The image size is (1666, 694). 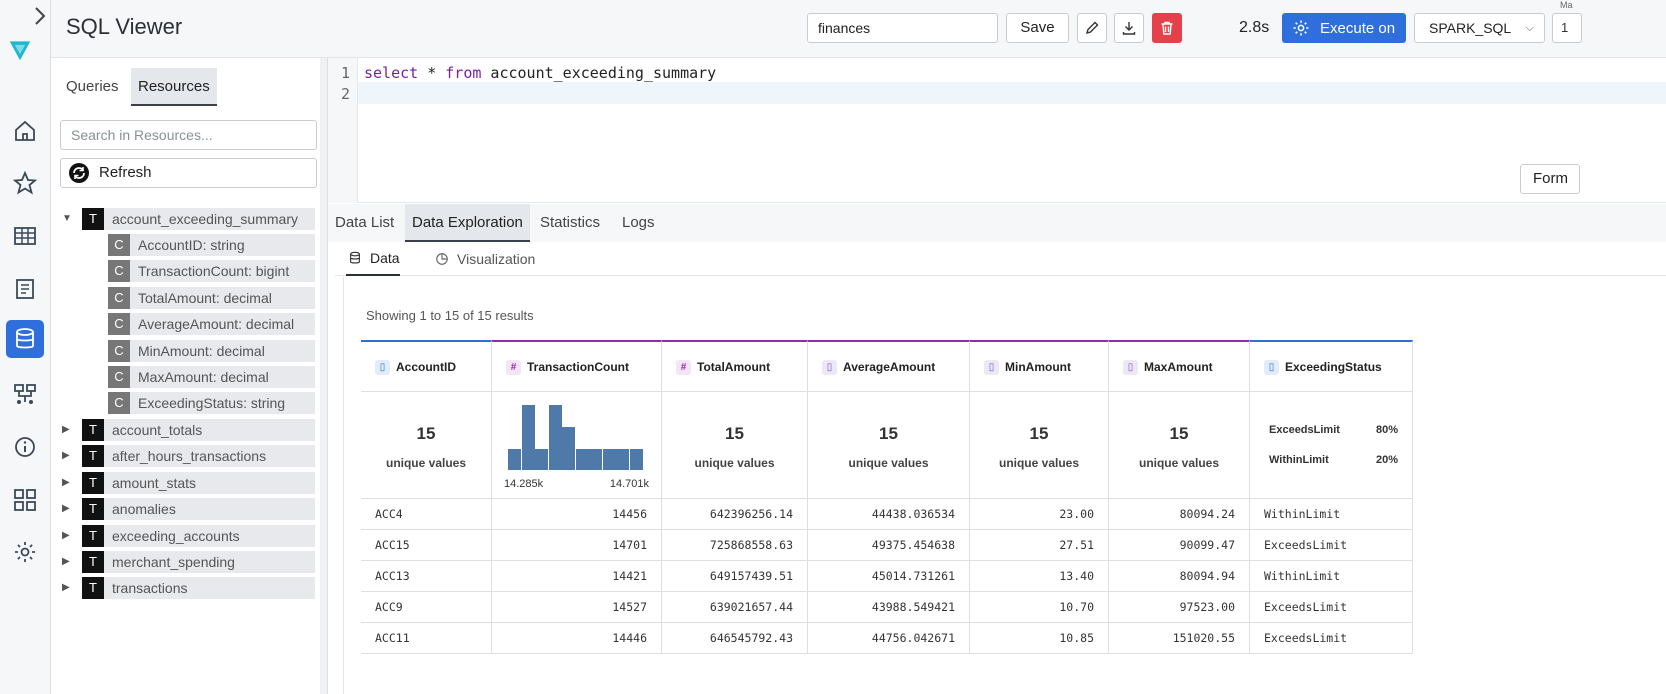 What do you see at coordinates (174, 87) in the screenshot?
I see `tab-resources: Resources` at bounding box center [174, 87].